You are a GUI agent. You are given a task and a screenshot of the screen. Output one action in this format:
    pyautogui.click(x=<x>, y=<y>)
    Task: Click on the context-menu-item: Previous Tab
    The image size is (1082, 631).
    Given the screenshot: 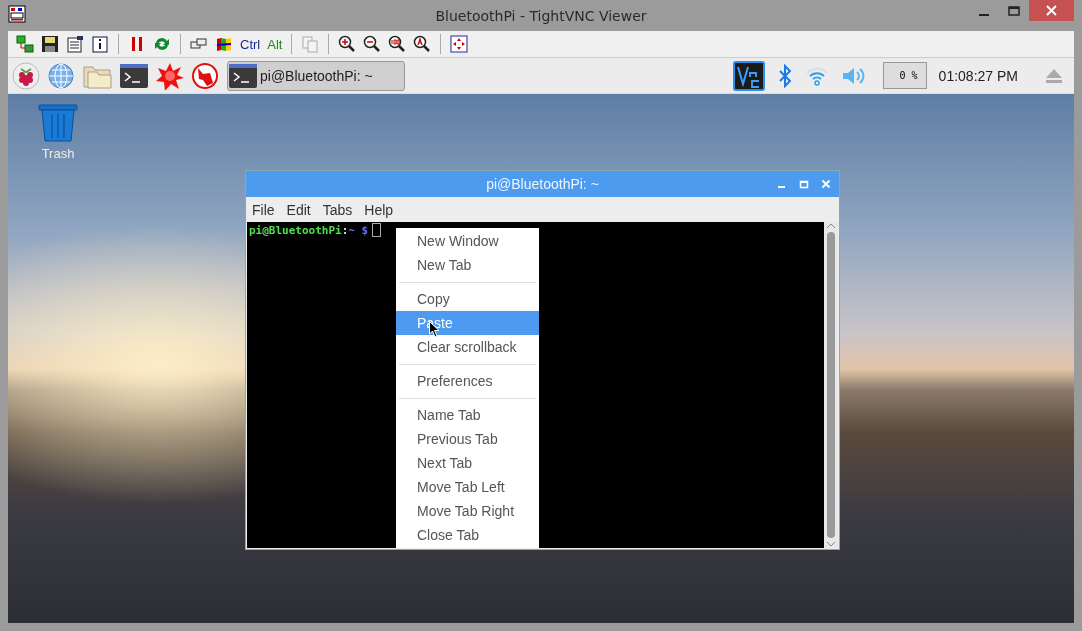 What is the action you would take?
    pyautogui.click(x=467, y=439)
    